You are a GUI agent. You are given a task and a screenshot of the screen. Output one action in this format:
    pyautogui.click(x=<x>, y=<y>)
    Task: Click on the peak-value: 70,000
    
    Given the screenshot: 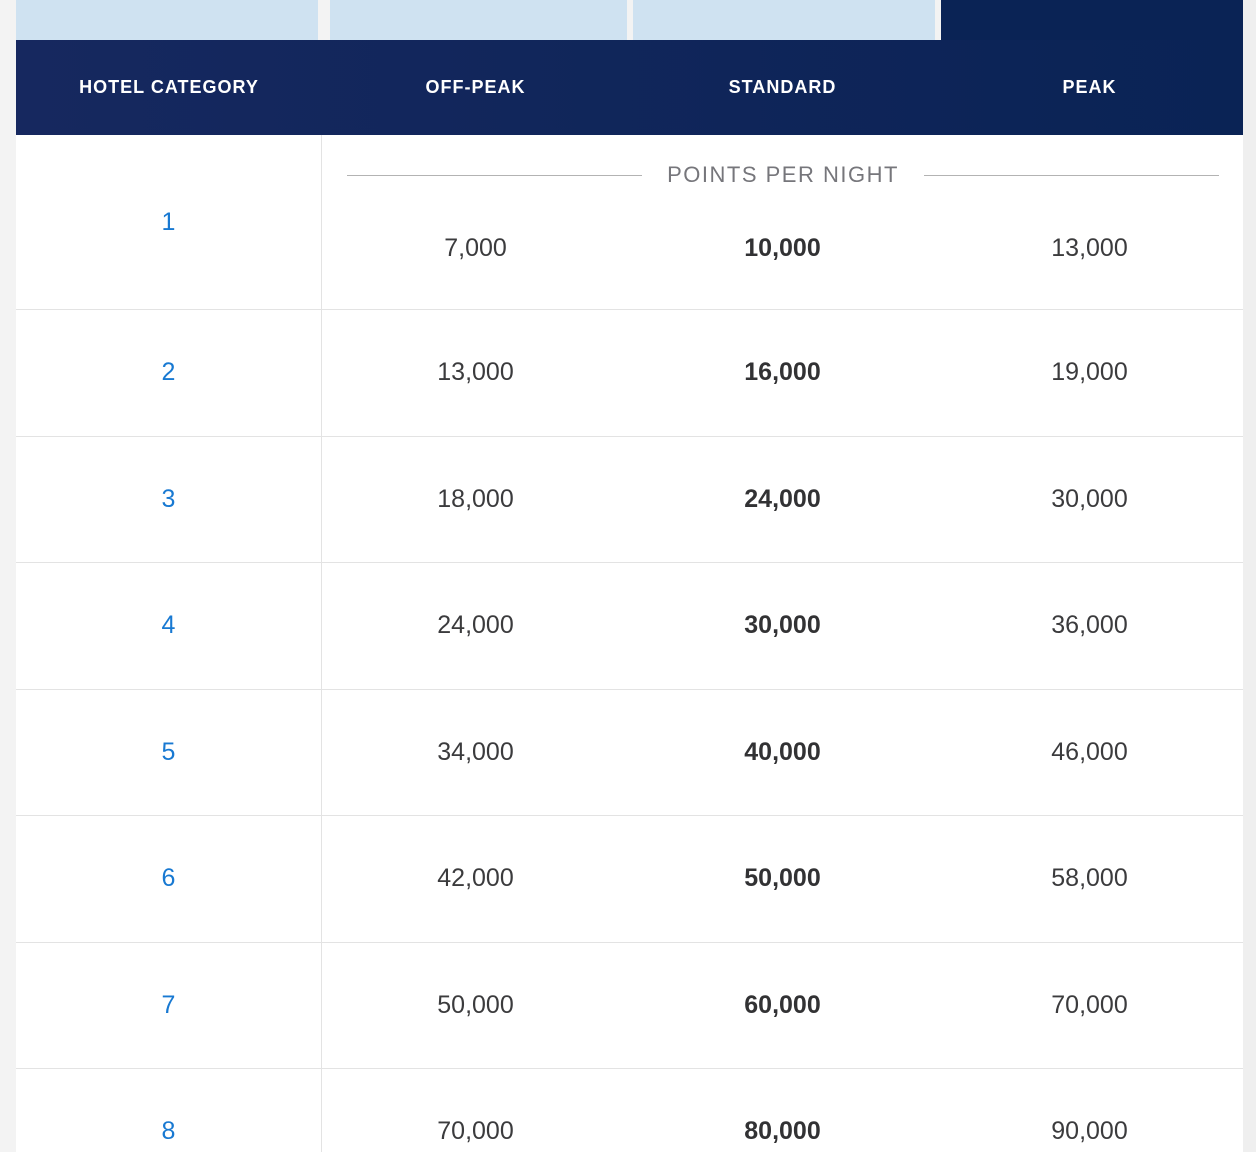 What is the action you would take?
    pyautogui.click(x=1089, y=1004)
    